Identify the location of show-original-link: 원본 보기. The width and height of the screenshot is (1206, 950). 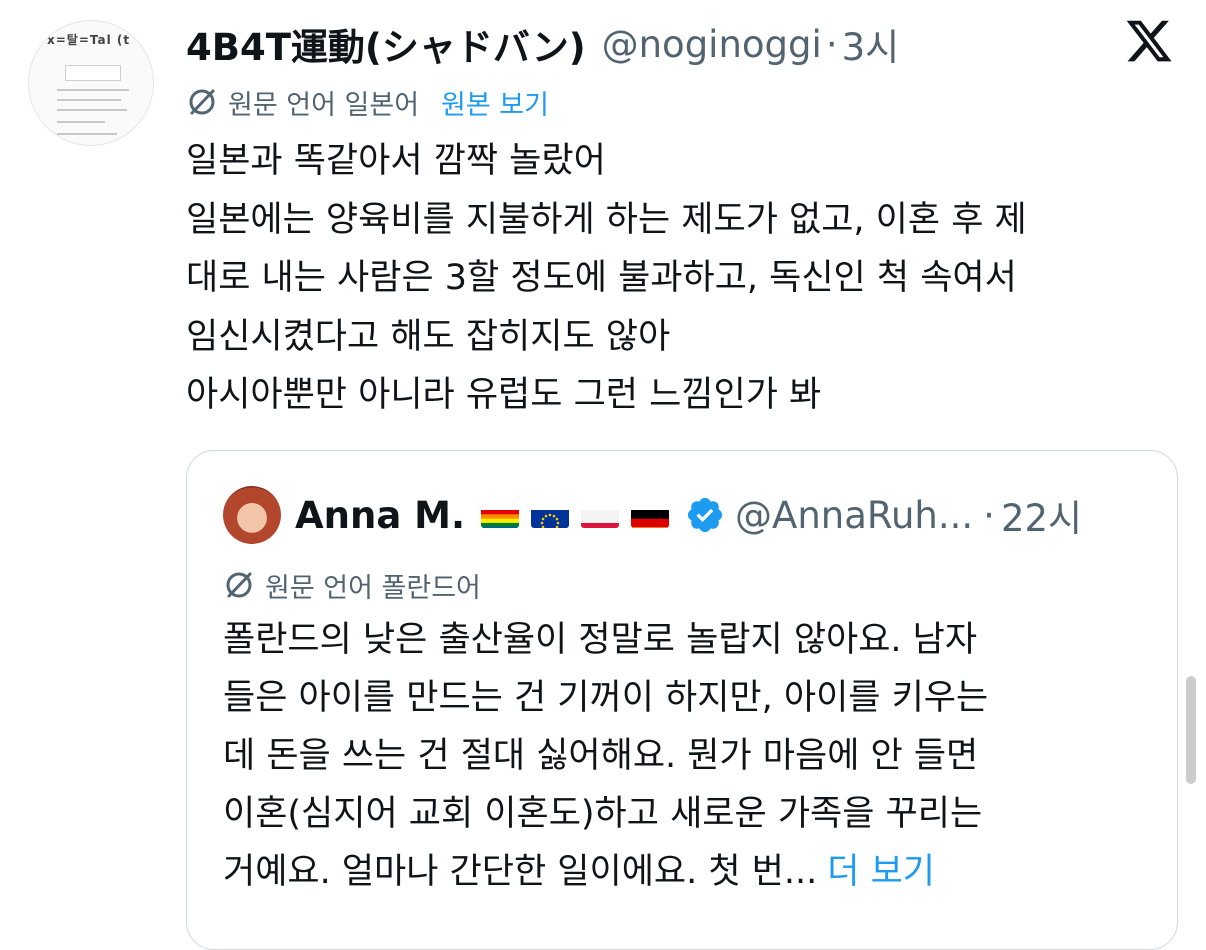
(495, 102).